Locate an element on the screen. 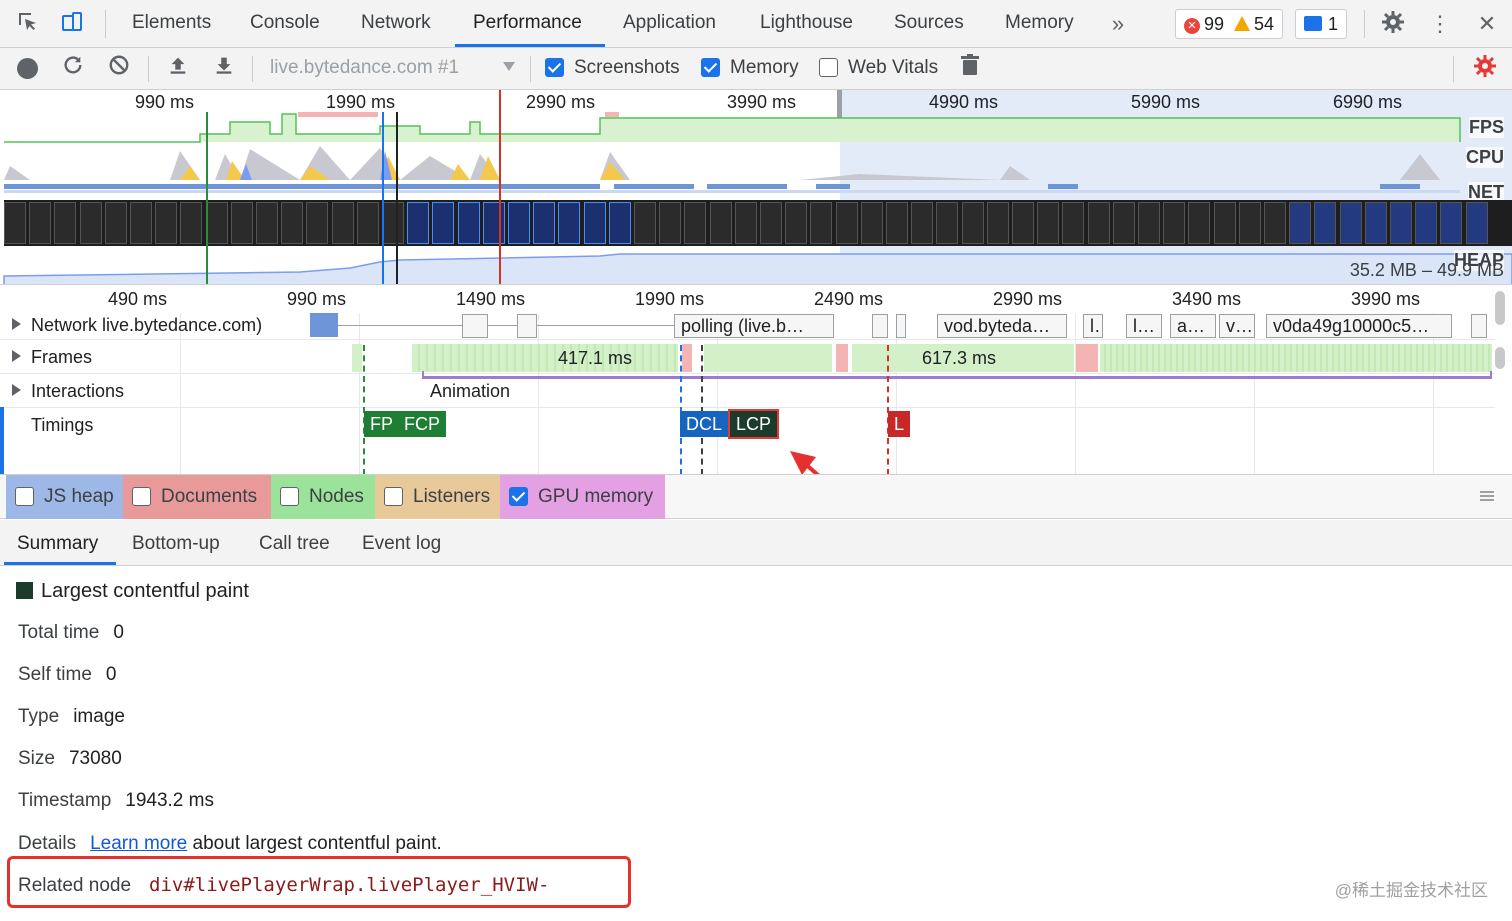 The height and width of the screenshot is (921, 1512). more-options-icon: ⋮ is located at coordinates (1440, 24).